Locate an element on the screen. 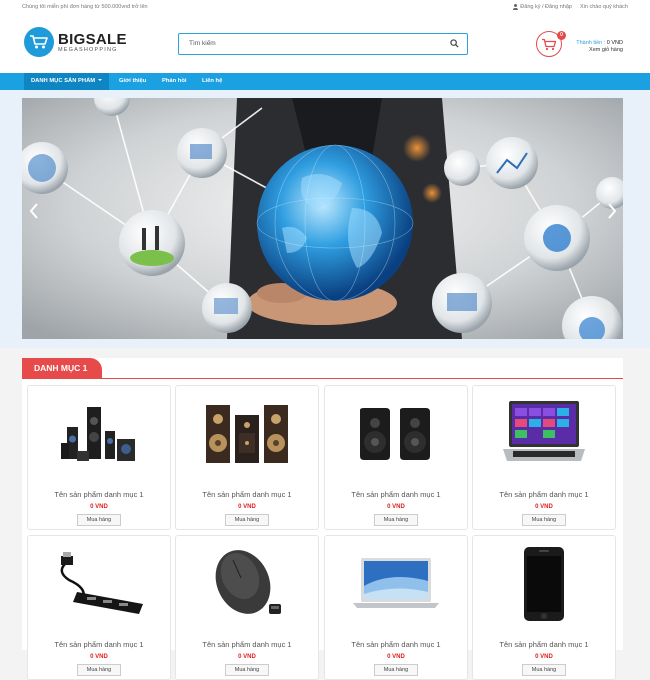  nav-item-label: DANH MỤC SẢN PHẨM is located at coordinates (63, 81).